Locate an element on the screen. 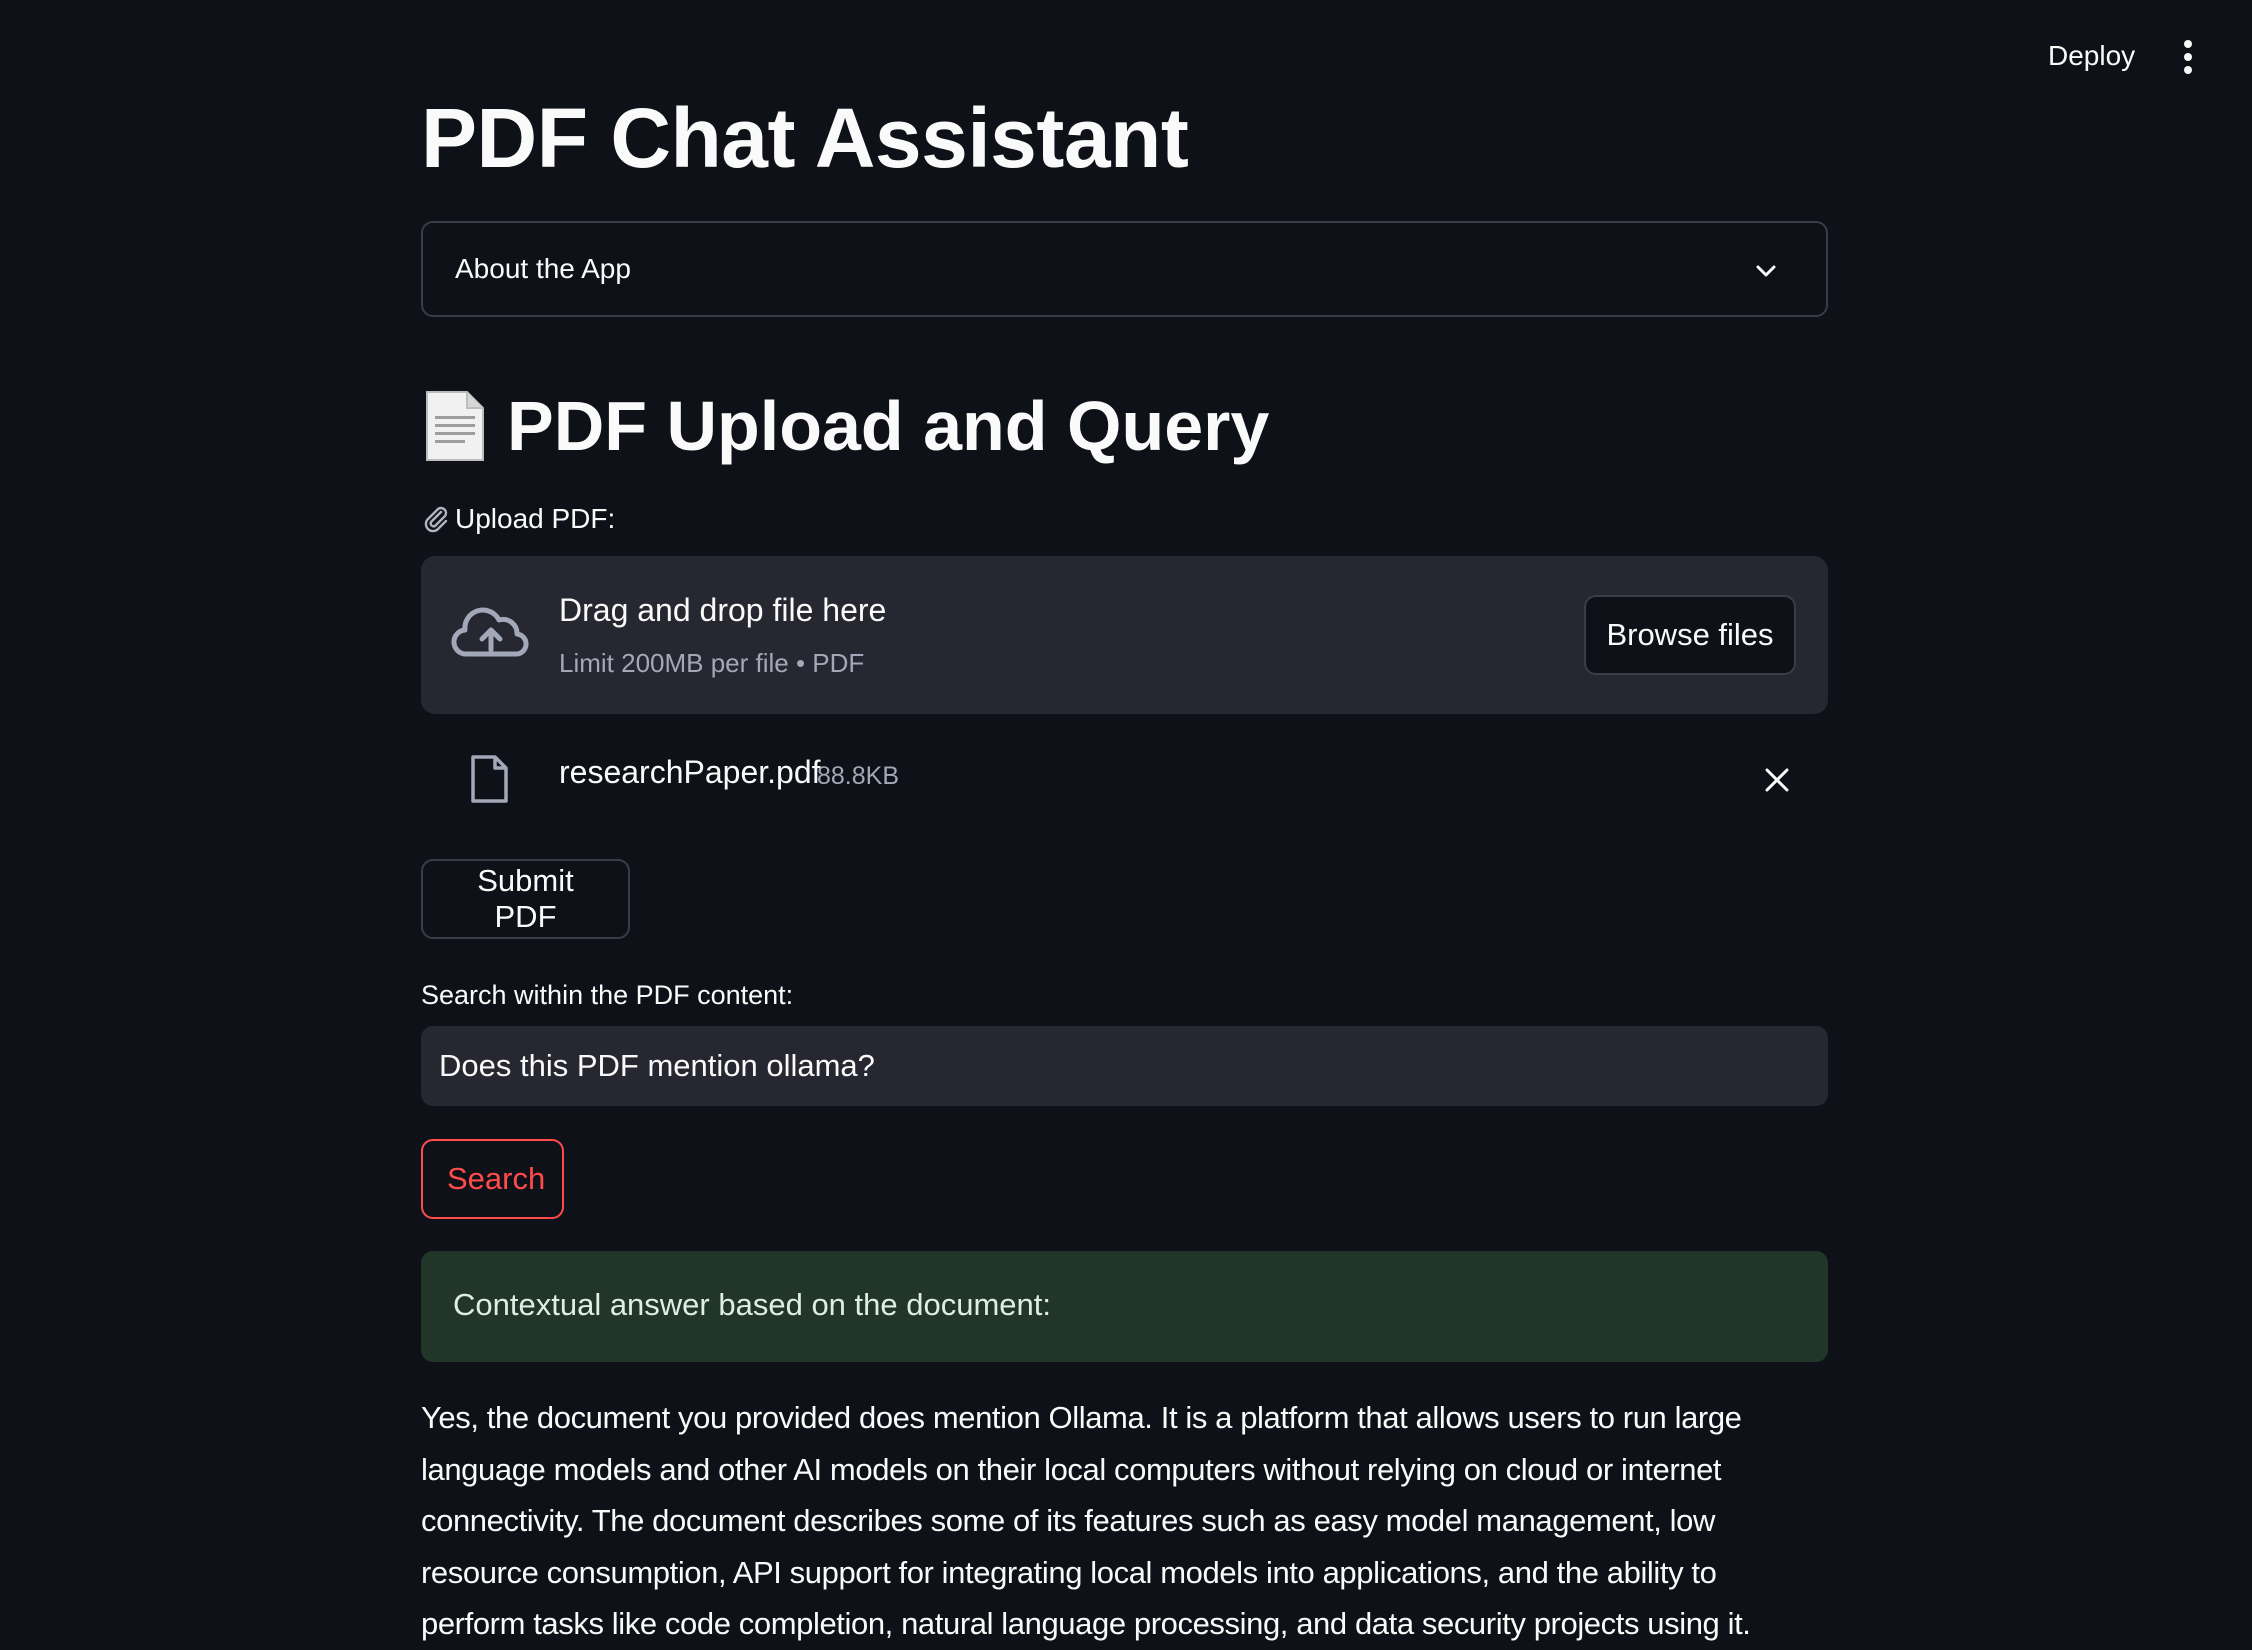 Image resolution: width=2252 pixels, height=1650 pixels. dropzone-title: Drag and drop file here is located at coordinates (723, 610).